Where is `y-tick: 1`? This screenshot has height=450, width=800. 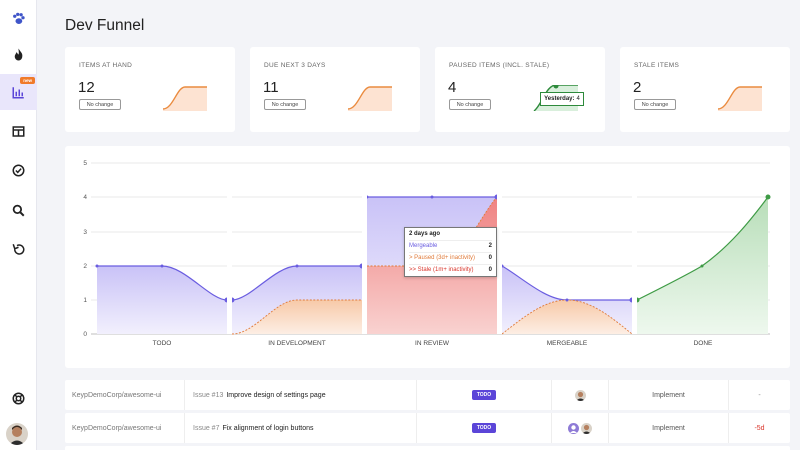
y-tick: 1 is located at coordinates (85, 300).